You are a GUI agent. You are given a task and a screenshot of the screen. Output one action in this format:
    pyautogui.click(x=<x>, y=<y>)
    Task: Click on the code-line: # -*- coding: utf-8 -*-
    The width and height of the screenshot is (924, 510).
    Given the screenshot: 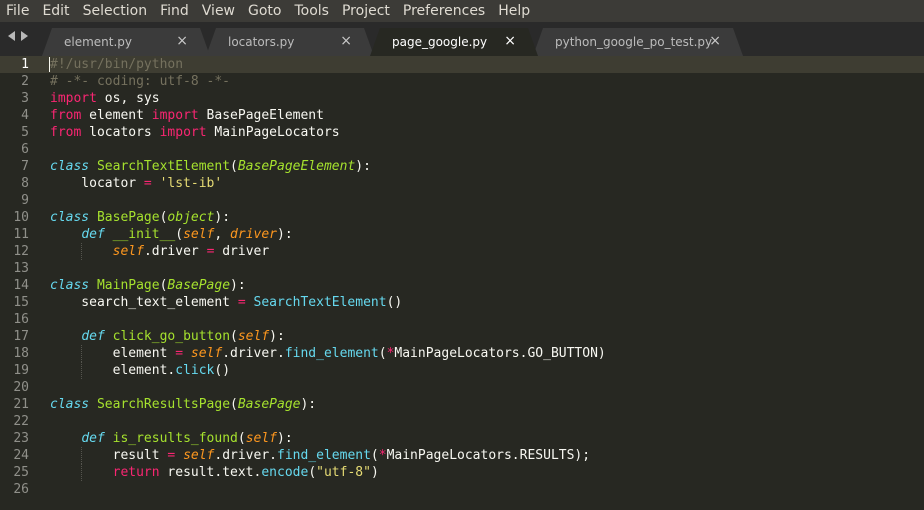 What is the action you would take?
    pyautogui.click(x=140, y=81)
    